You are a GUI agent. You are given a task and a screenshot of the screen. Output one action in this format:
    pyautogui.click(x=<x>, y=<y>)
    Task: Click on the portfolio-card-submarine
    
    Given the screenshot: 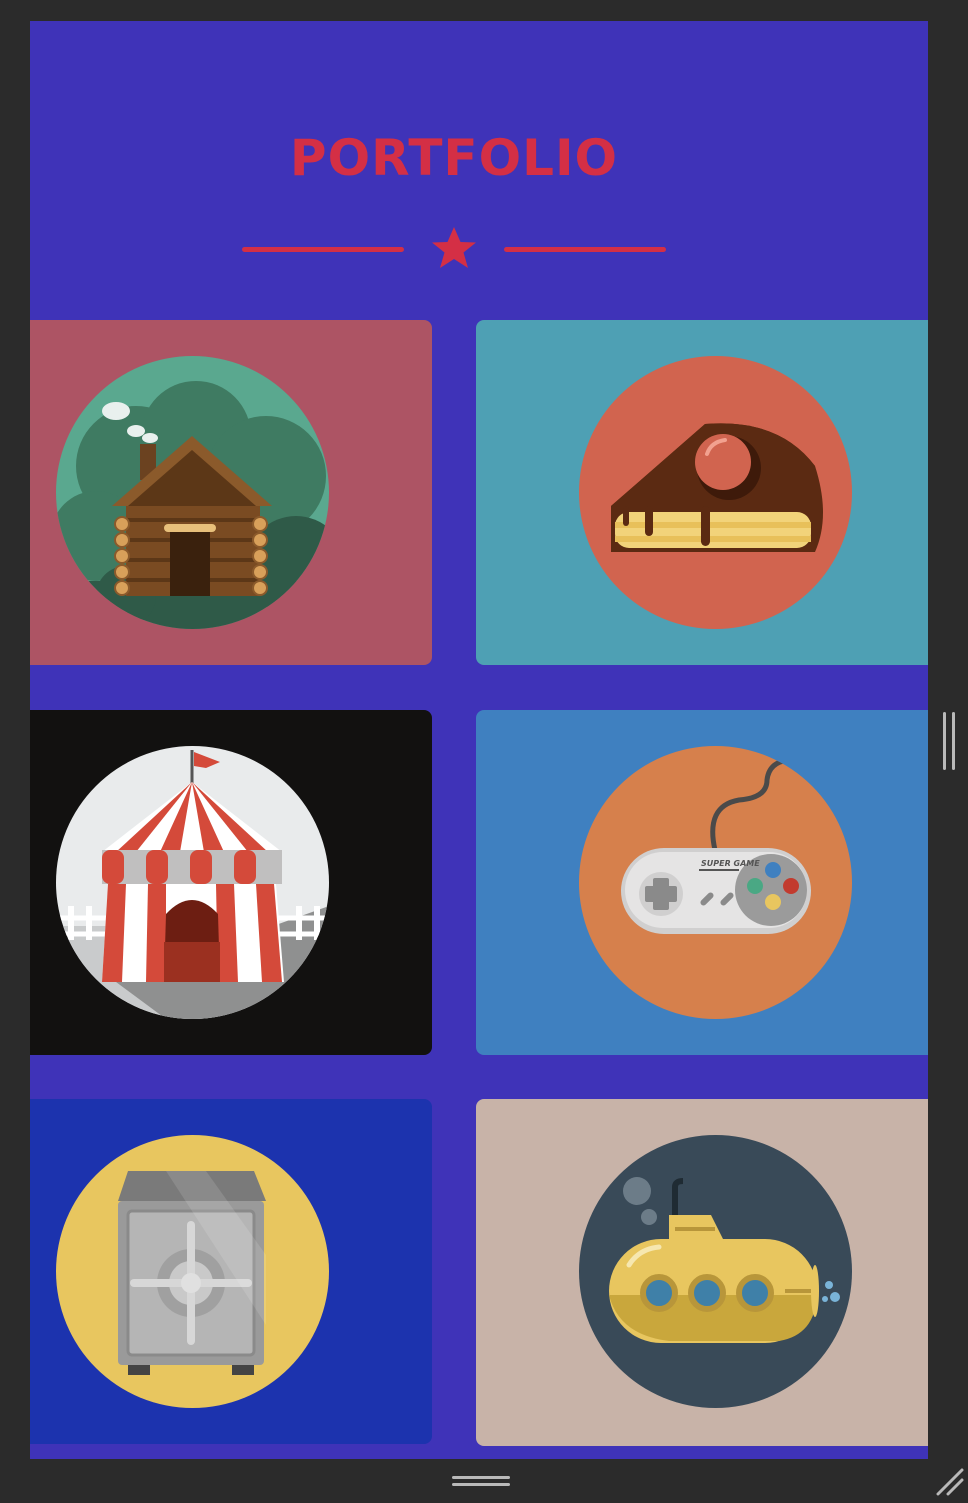 What is the action you would take?
    pyautogui.click(x=702, y=1272)
    